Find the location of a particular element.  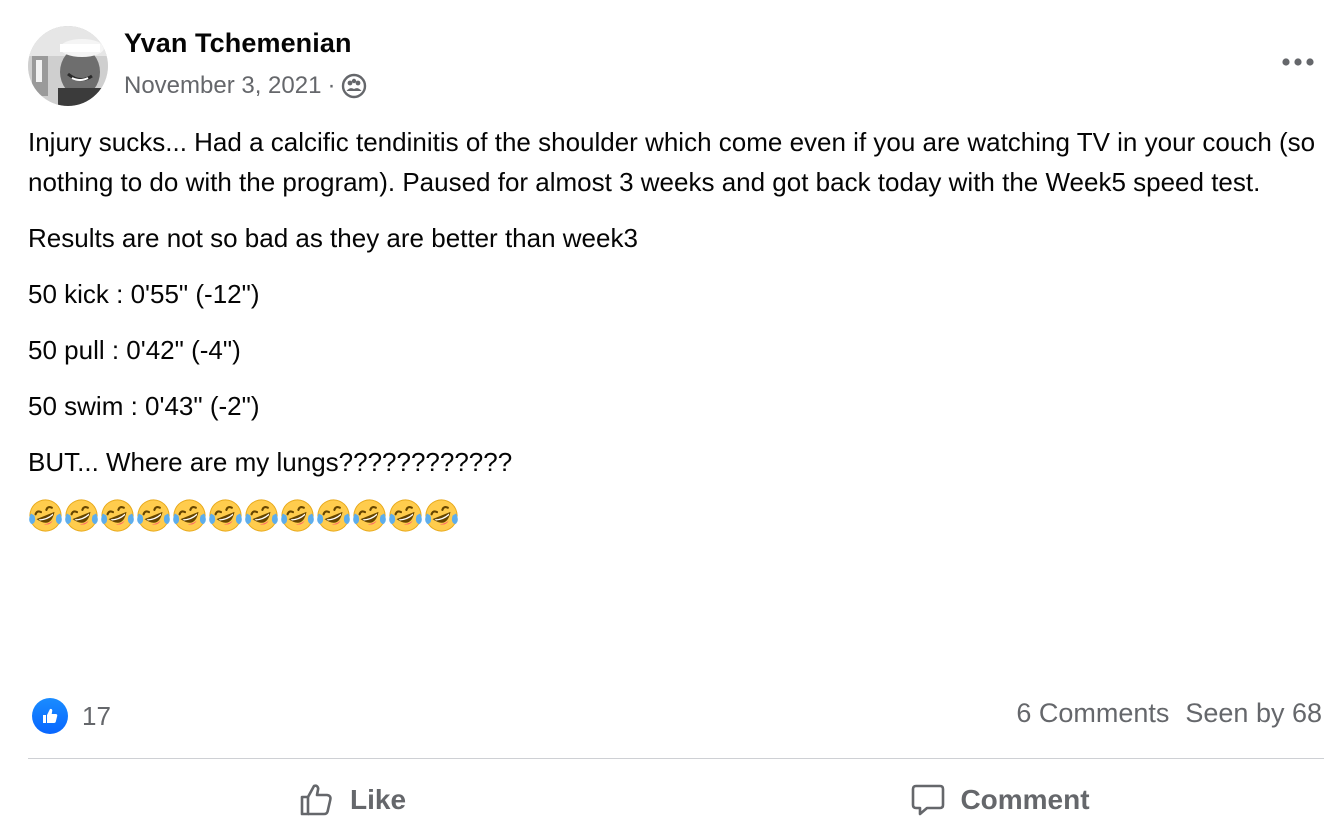

comments-count-link: 6 Comments is located at coordinates (1092, 713).